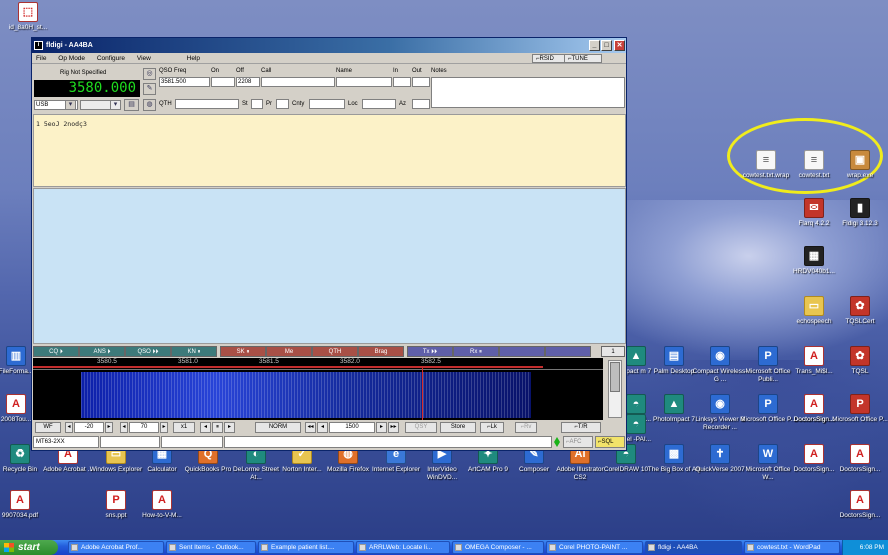 This screenshot has height=555, width=888. What do you see at coordinates (205, 427) in the screenshot?
I see `rewind-icon: ◂` at bounding box center [205, 427].